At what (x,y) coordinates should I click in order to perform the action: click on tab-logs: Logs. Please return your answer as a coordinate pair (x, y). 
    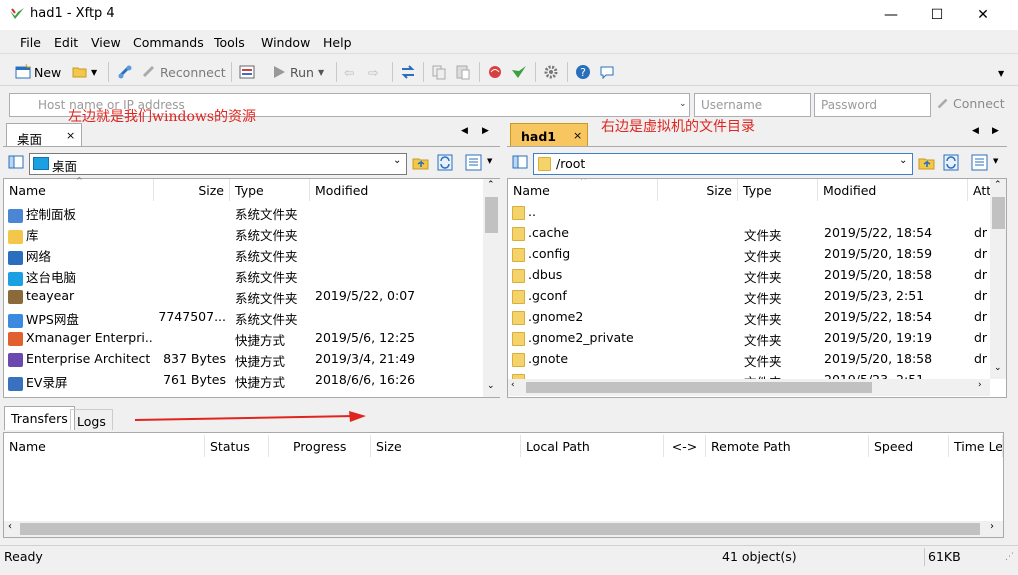
    Looking at the image, I should click on (91, 419).